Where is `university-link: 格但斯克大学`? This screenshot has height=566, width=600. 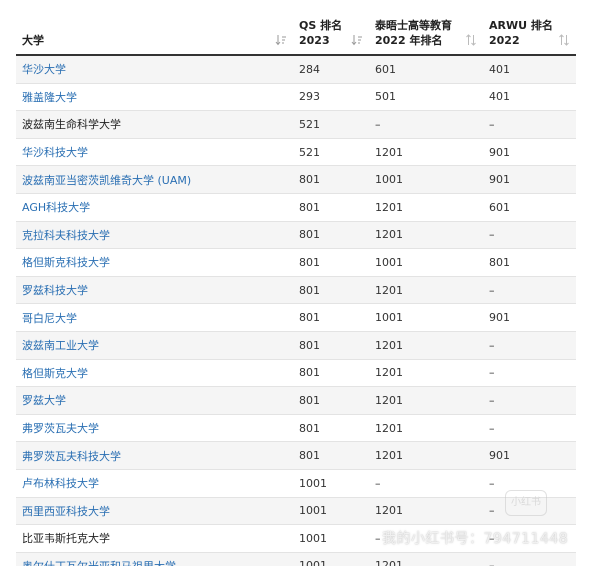
university-link: 格但斯克大学 is located at coordinates (55, 373).